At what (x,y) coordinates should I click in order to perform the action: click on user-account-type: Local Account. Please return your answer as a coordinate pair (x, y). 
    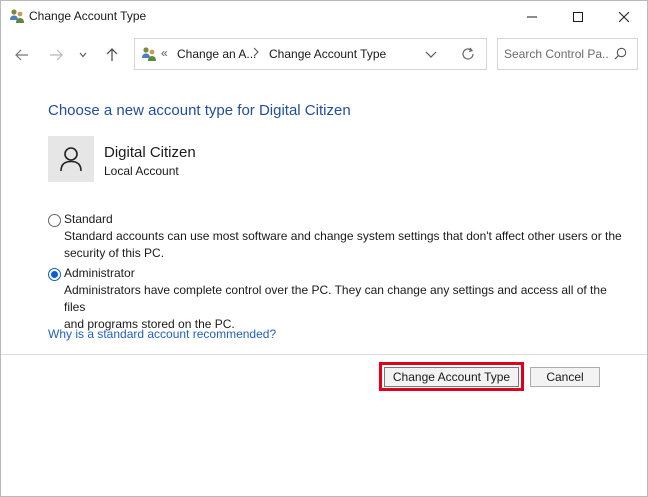
    Looking at the image, I should click on (141, 171).